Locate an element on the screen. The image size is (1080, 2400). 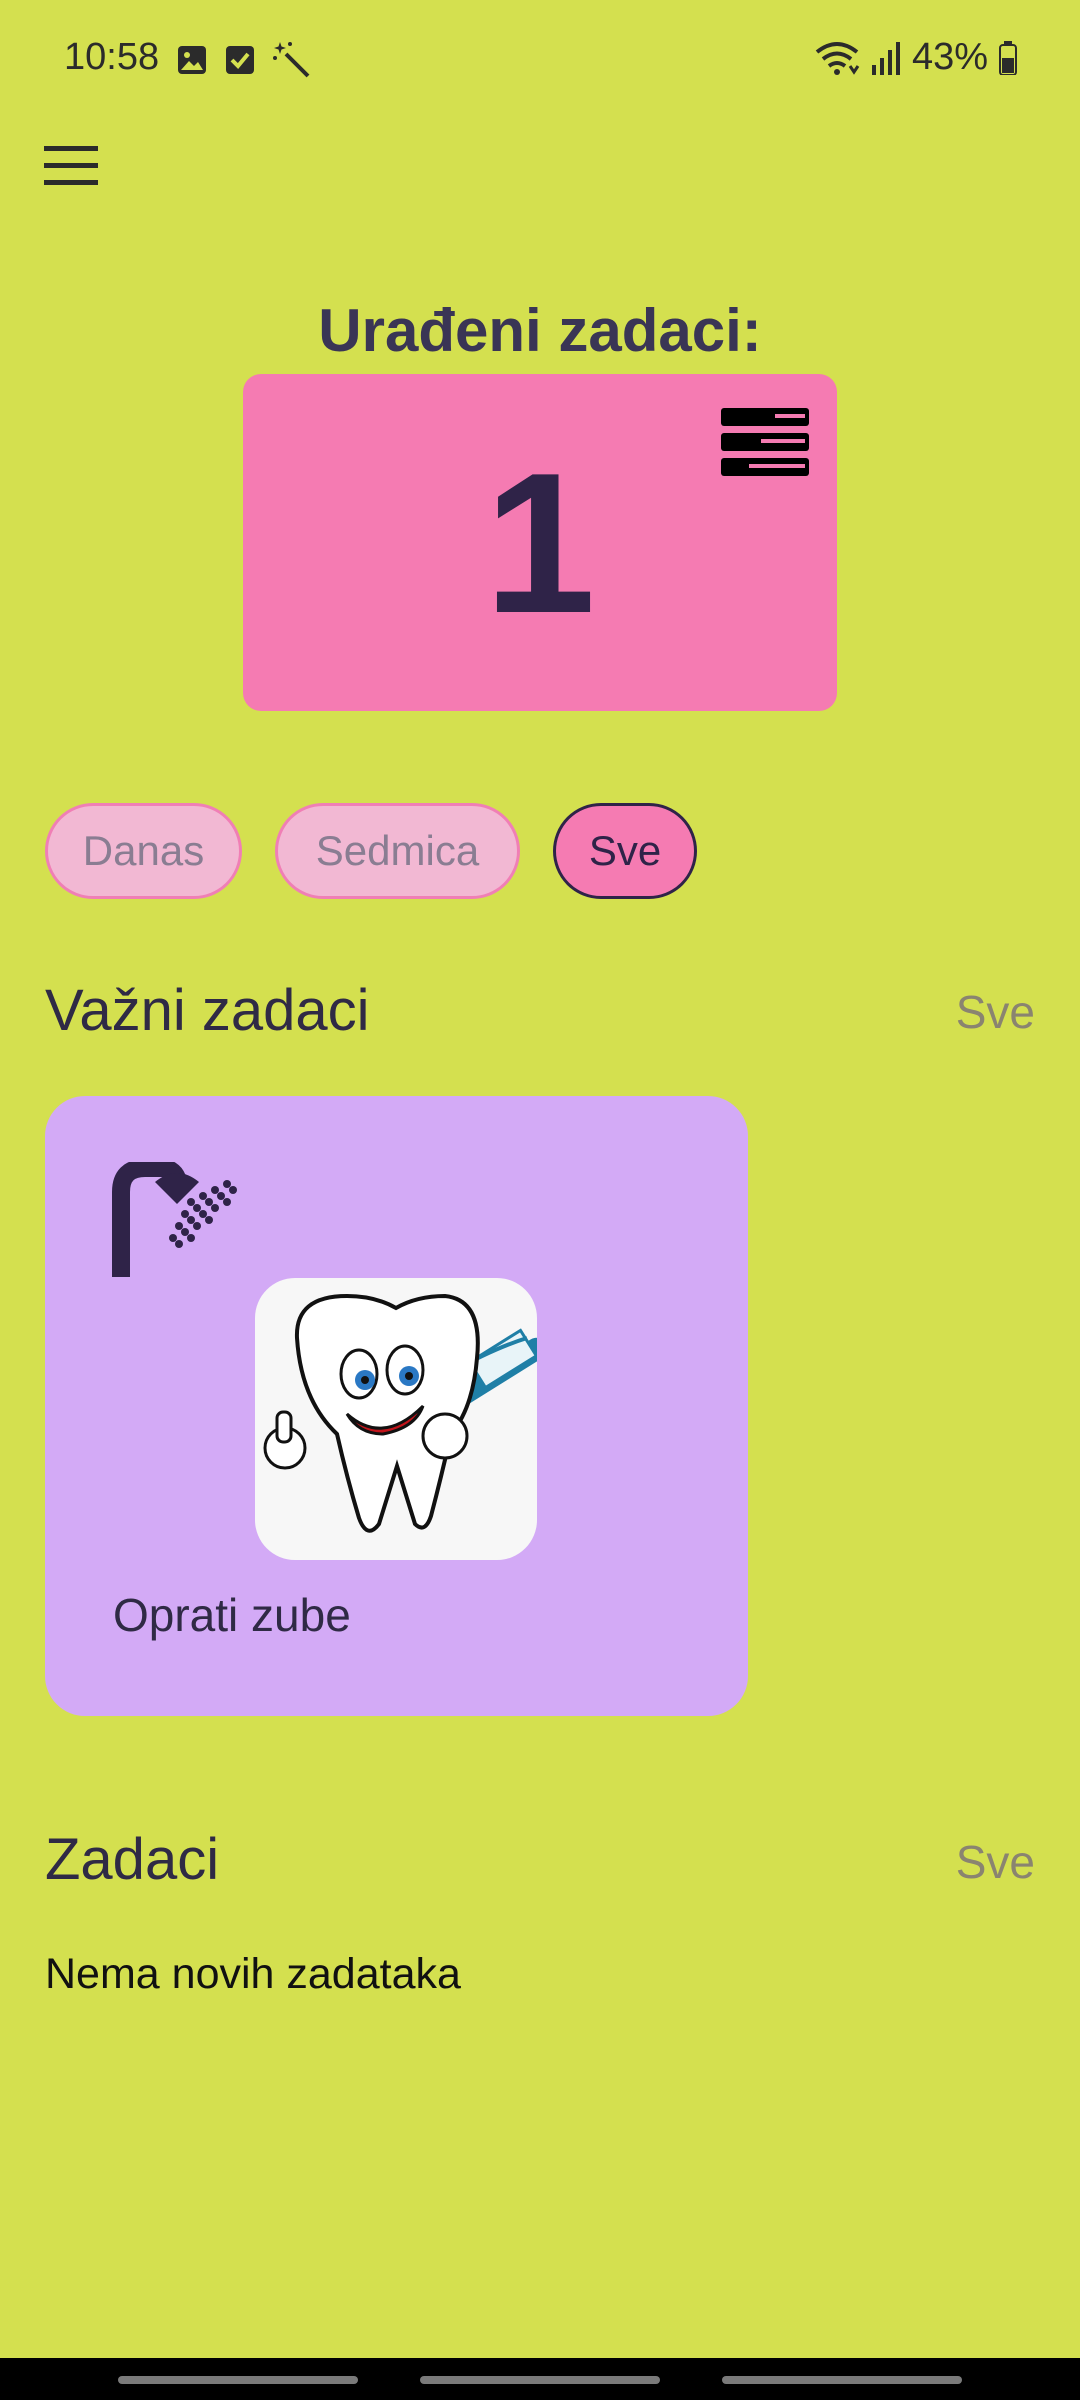
magic-wand-icon is located at coordinates (291, 60).